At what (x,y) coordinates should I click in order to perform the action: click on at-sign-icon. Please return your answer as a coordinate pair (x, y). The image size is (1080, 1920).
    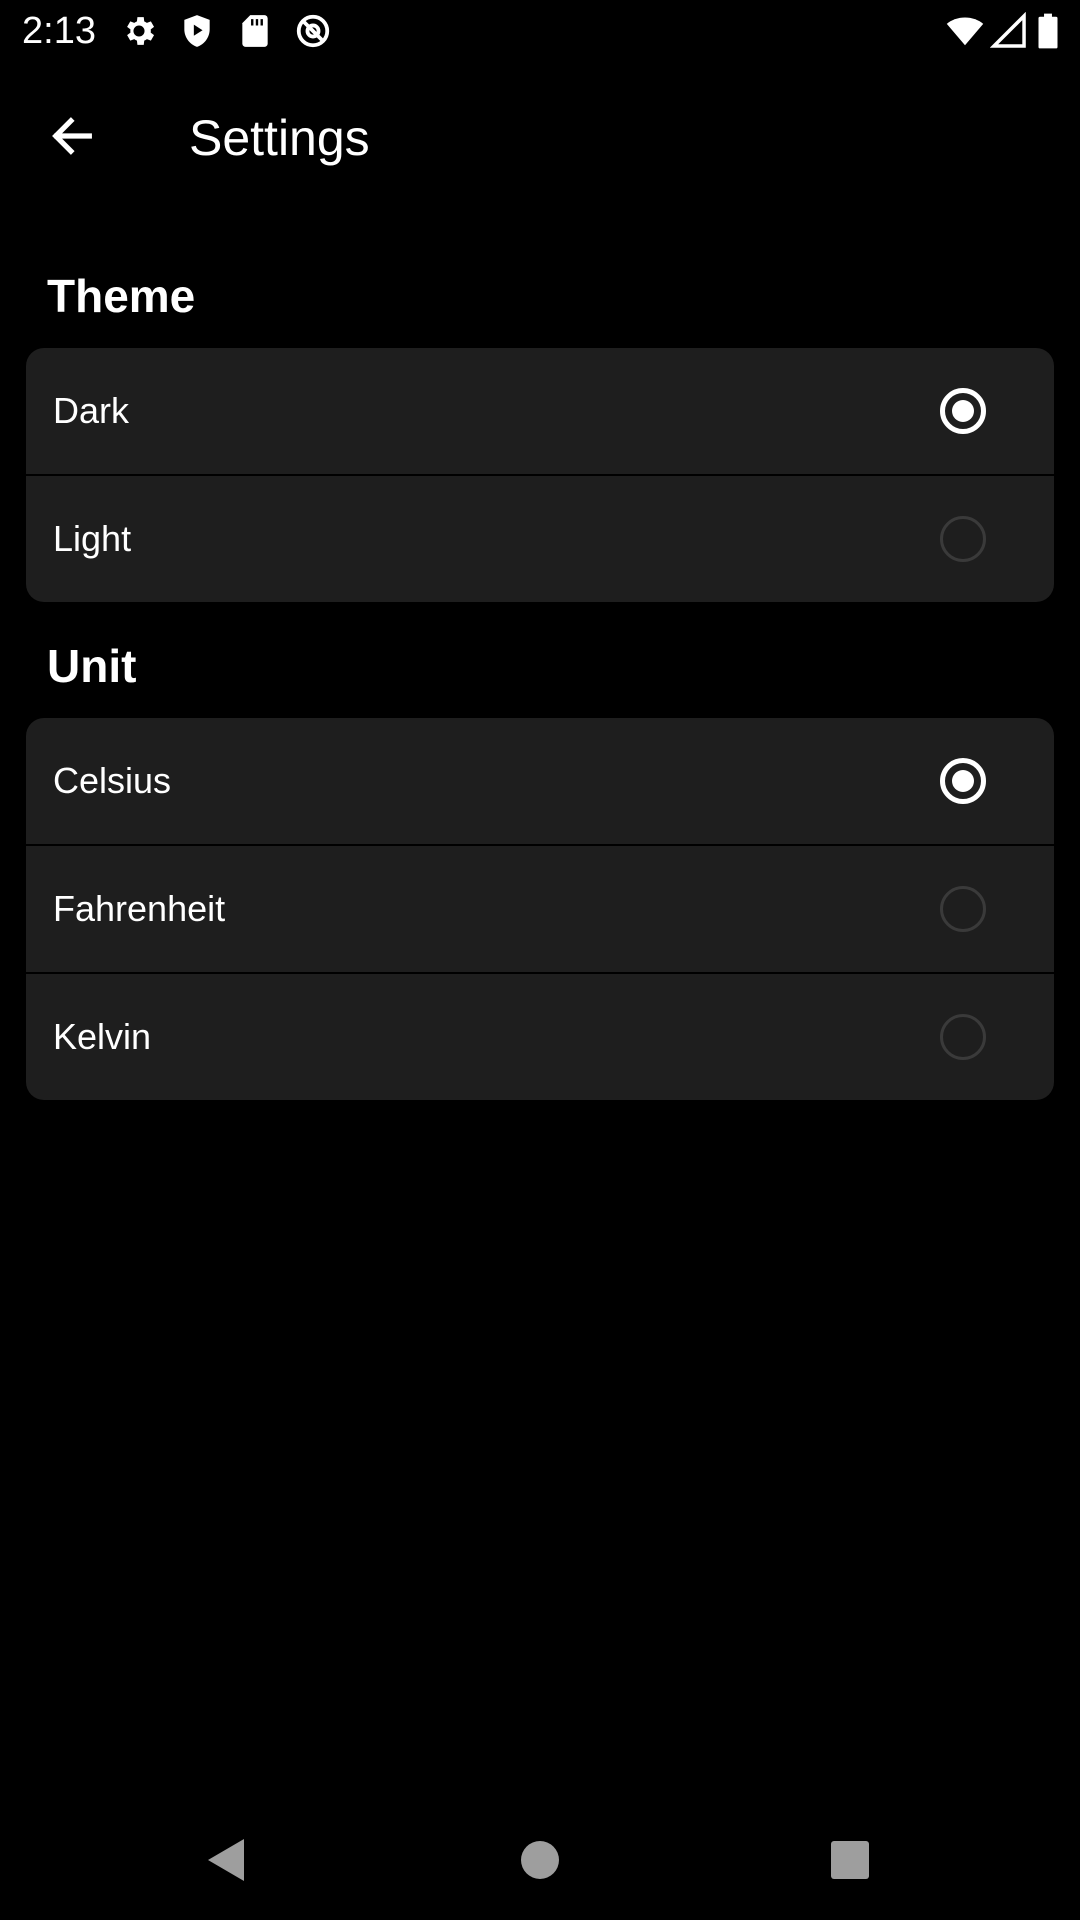
    Looking at the image, I should click on (313, 31).